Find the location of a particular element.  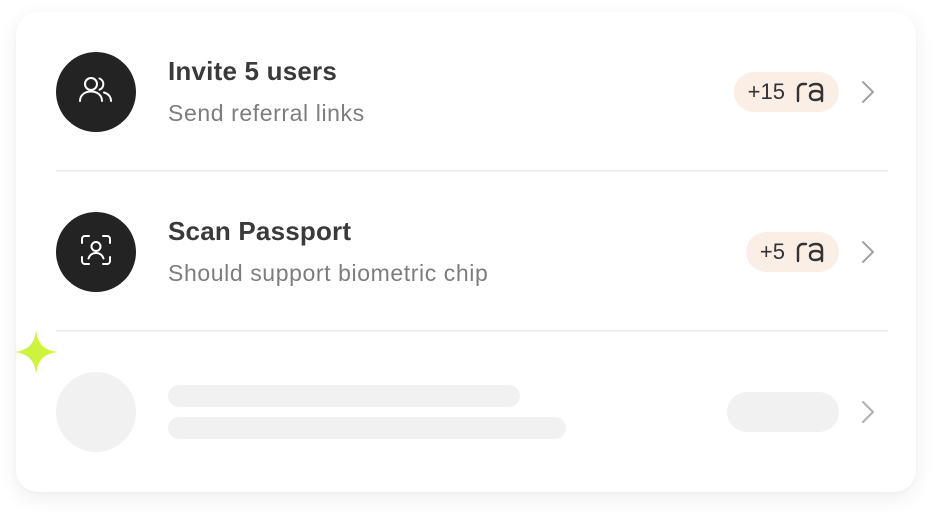

task-subtitle: Should support biometric chip is located at coordinates (328, 273).